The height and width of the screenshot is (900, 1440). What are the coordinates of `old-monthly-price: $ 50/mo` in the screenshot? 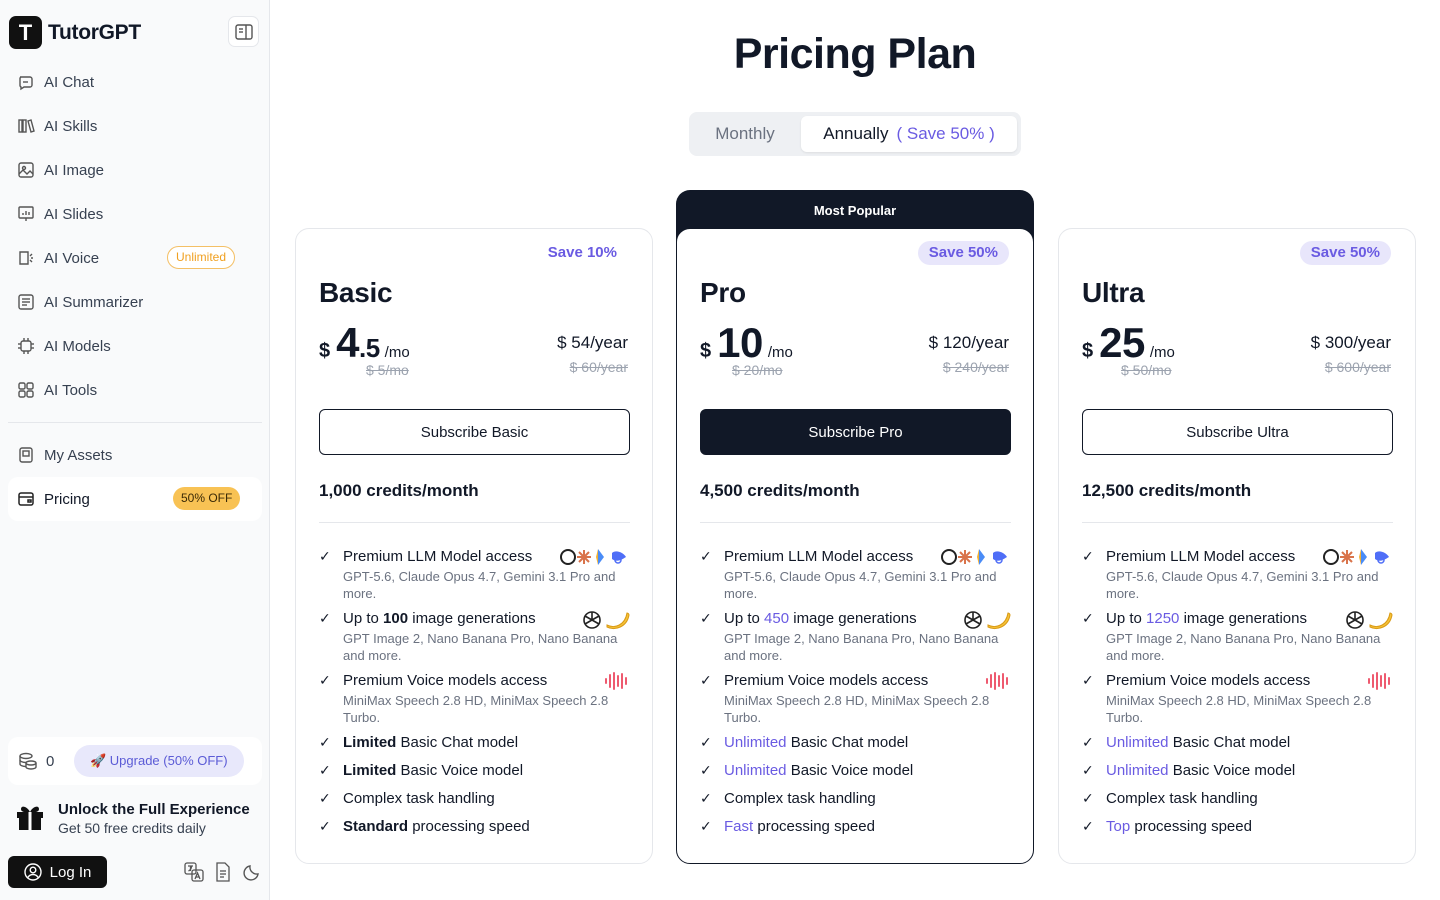 It's located at (1146, 370).